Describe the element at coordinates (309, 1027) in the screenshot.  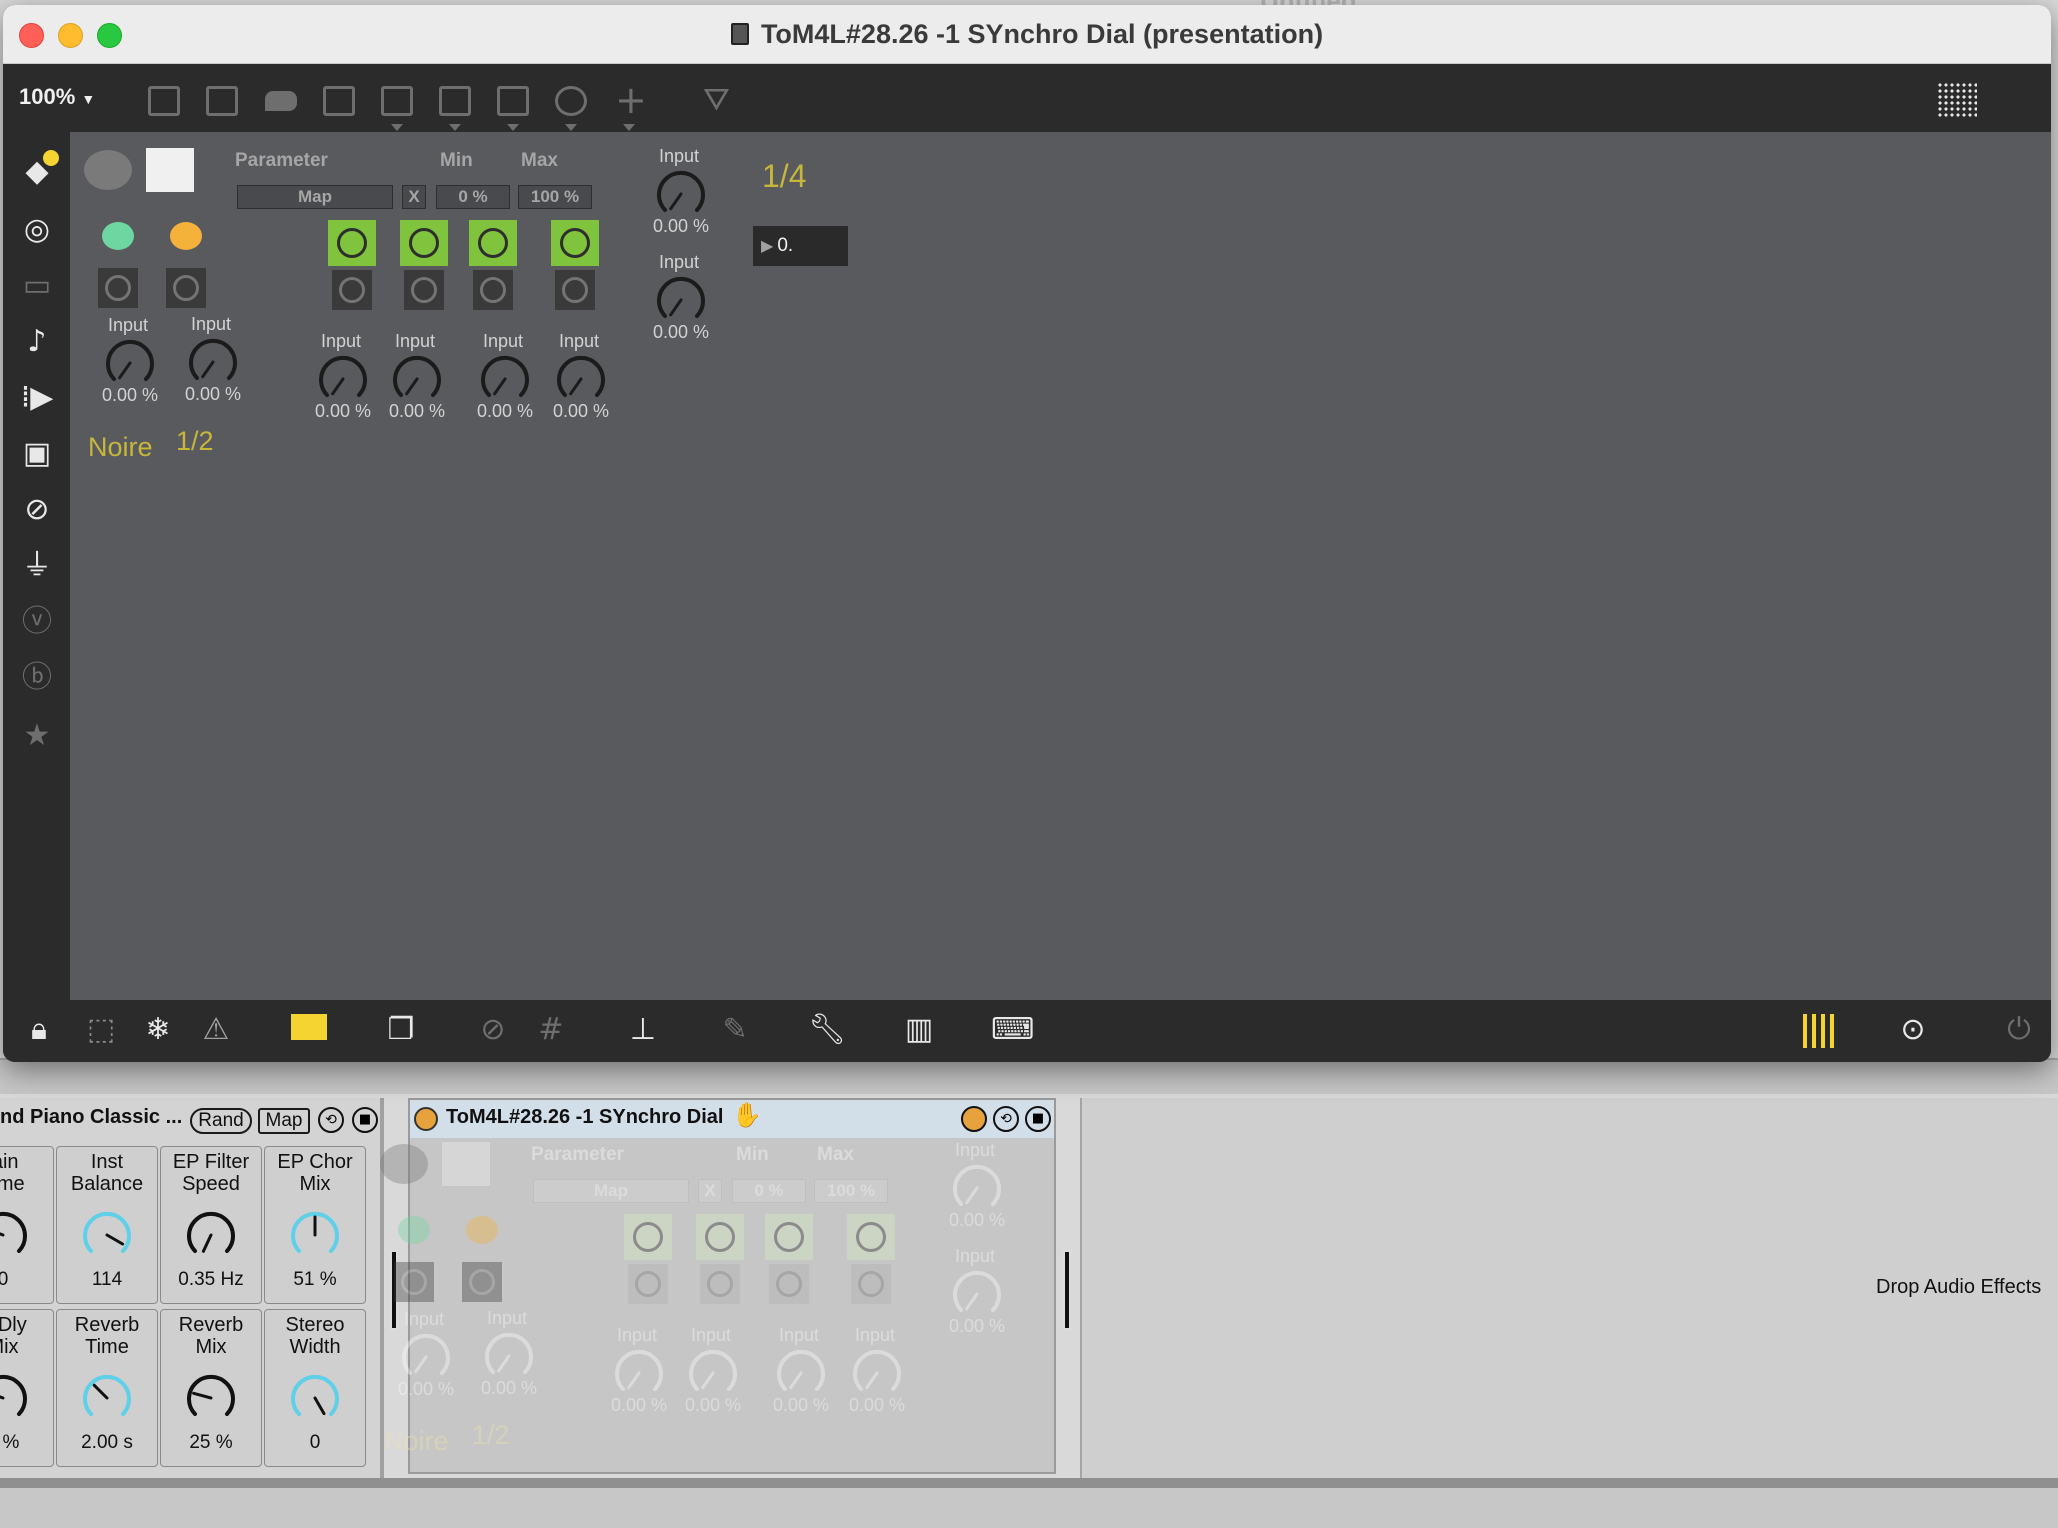
I see `presentation-mode-icon` at that location.